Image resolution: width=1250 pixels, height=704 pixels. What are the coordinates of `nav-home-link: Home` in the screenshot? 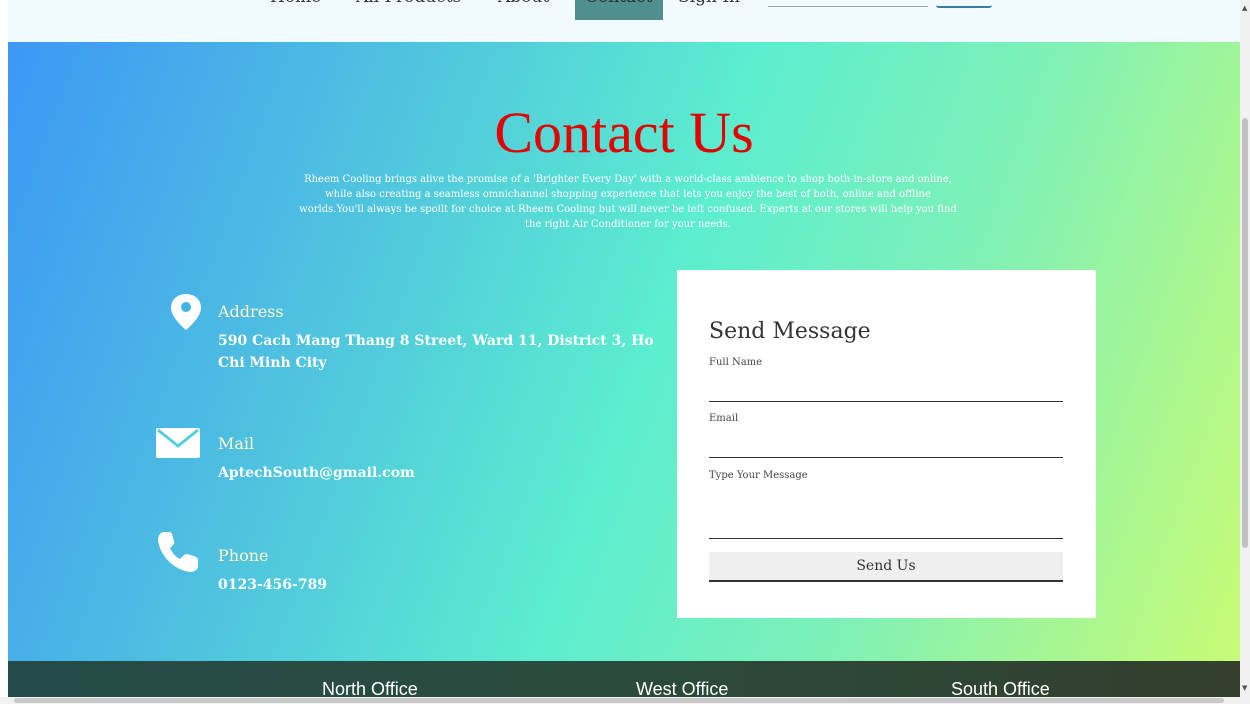 It's located at (295, 4).